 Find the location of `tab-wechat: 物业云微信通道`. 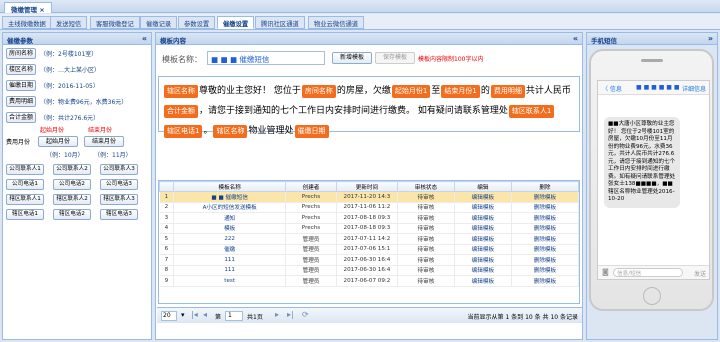

tab-wechat: 物业云微信通道 is located at coordinates (336, 22).